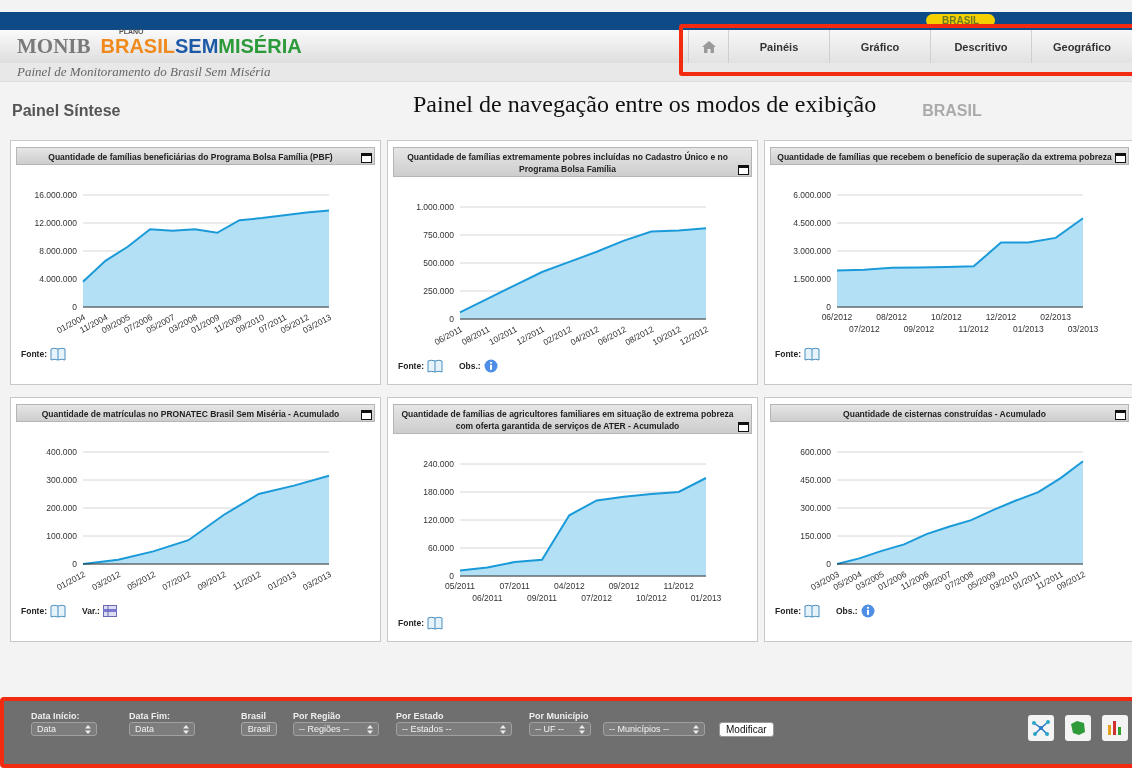 This screenshot has width=1132, height=768. I want to click on region-label: BRASIL, so click(952, 111).